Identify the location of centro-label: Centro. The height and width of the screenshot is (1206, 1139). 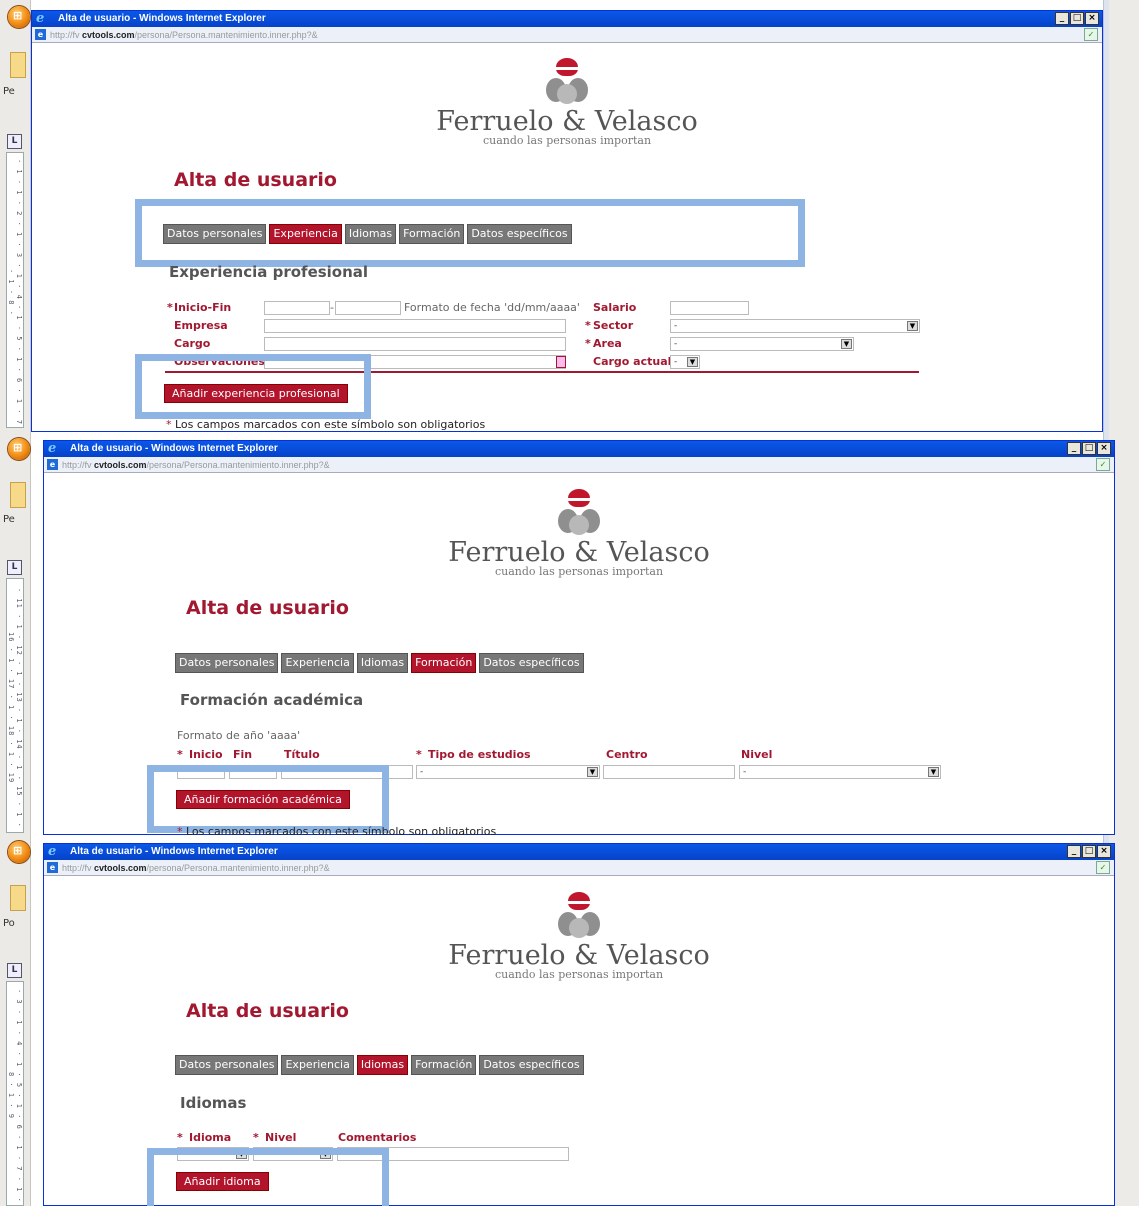
(627, 754).